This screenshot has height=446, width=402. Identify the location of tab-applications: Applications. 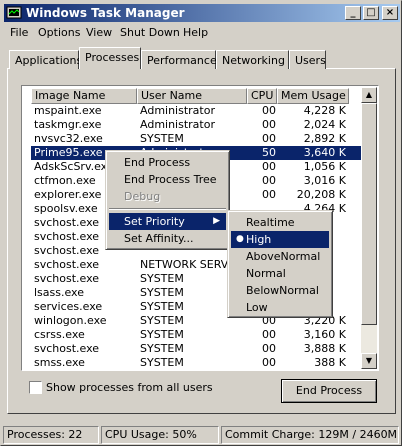
(45, 59).